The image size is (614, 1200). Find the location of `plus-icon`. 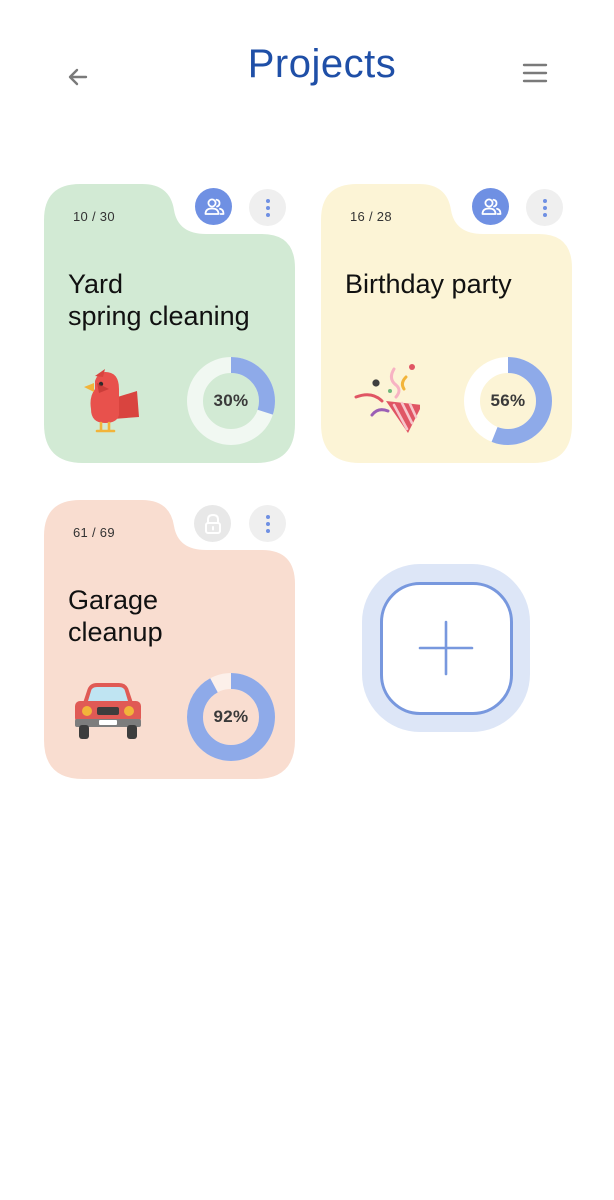

plus-icon is located at coordinates (446, 648).